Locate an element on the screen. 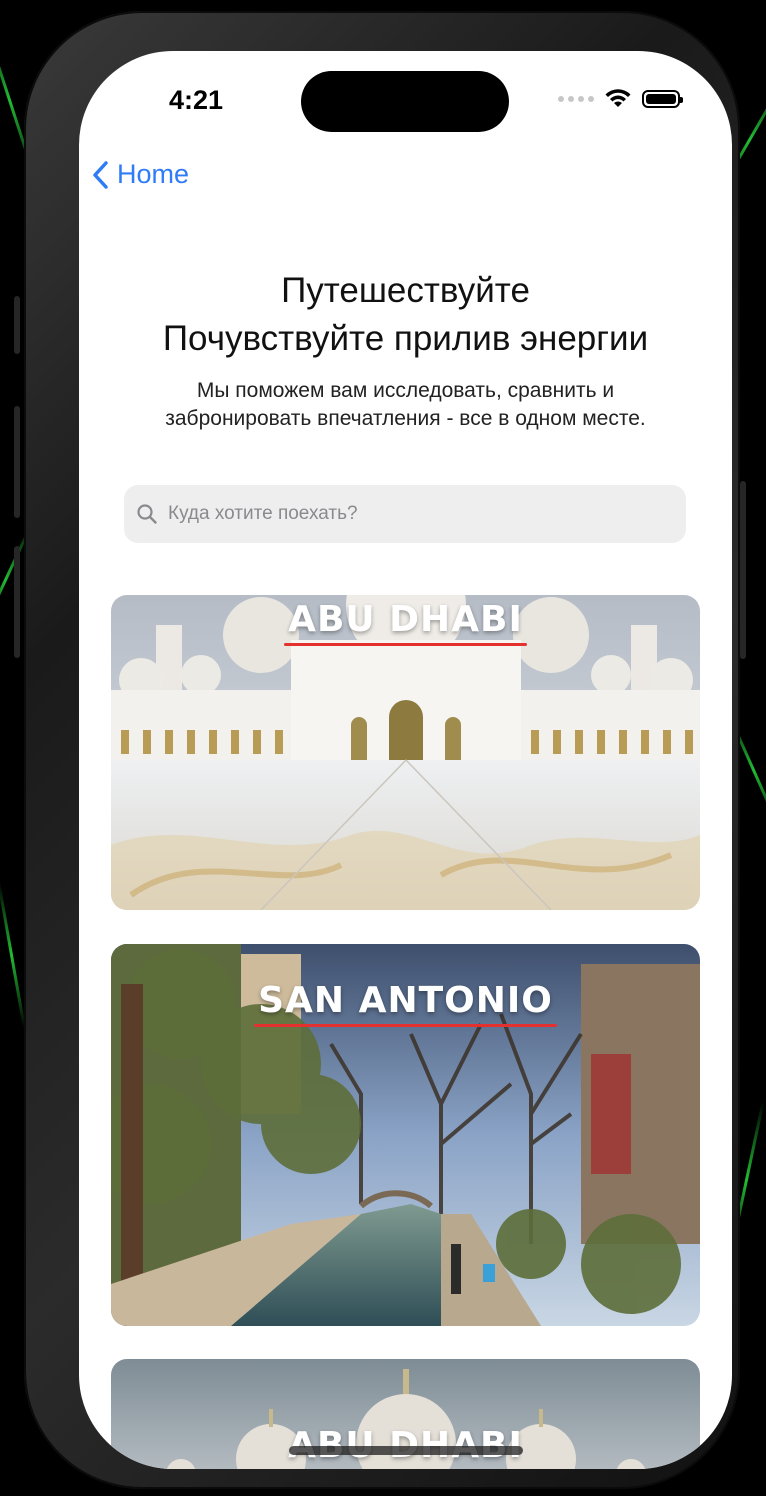  destination-name: SAN ANTONIO is located at coordinates (405, 1003).